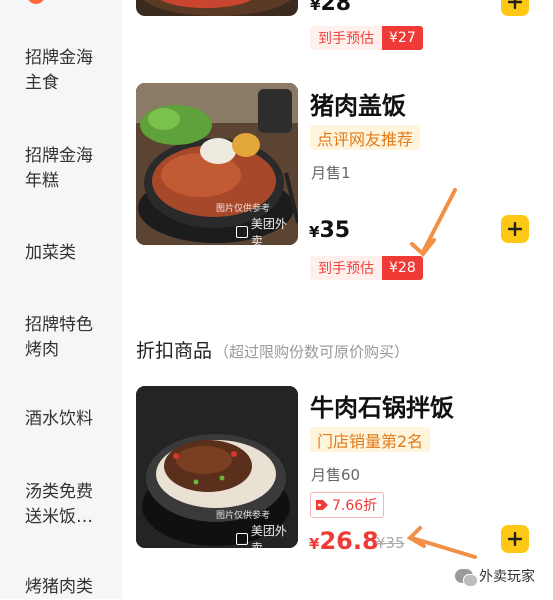 Image resolution: width=553 pixels, height=600 pixels. I want to click on footer-watermark: 外卖玩家, so click(495, 576).